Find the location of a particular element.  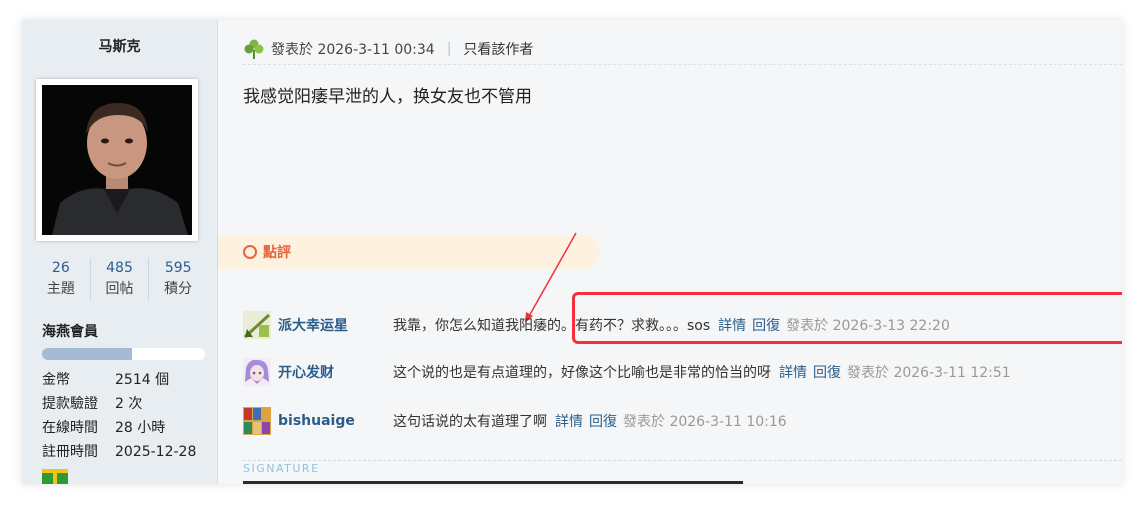

author-avatar-frame is located at coordinates (117, 160).